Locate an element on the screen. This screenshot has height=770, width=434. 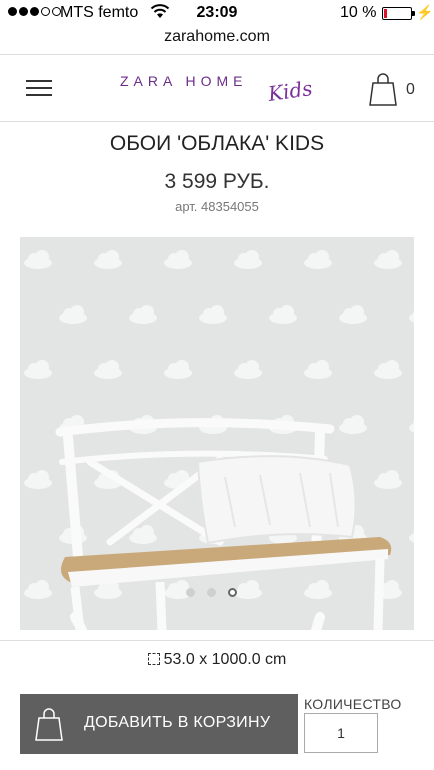
product-price: 3 599 РУБ. is located at coordinates (217, 181).